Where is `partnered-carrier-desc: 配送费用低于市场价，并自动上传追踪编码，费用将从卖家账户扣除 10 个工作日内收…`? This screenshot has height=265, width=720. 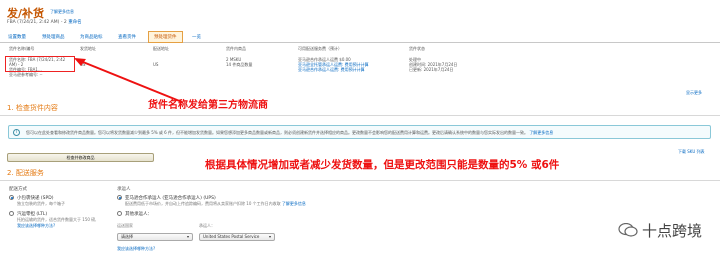 partnered-carrier-desc: 配送费用低于市场价，并自动上传追踪编码，费用将从卖家账户扣除 10 个工作日内收… is located at coordinates (215, 203).